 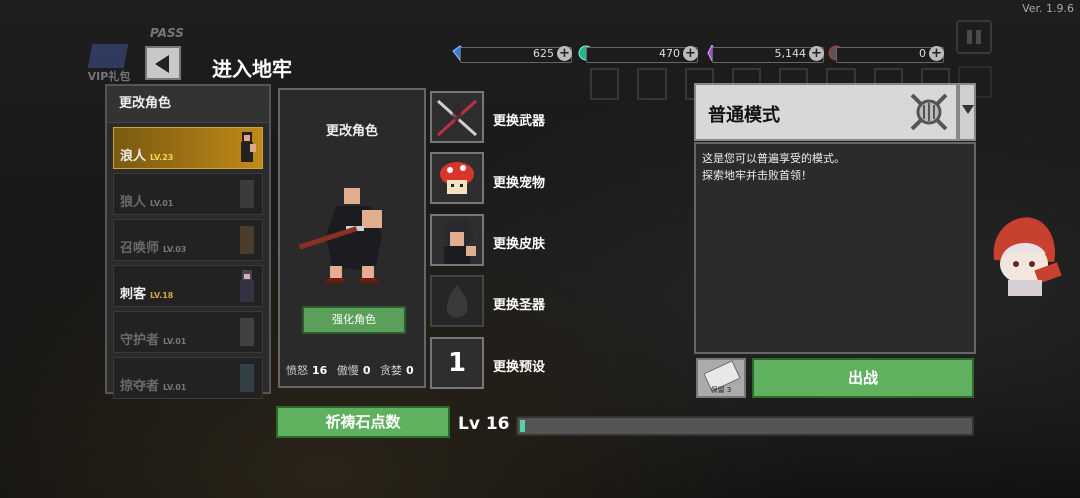 I want to click on assassin-portrait-icon, so click(x=247, y=286).